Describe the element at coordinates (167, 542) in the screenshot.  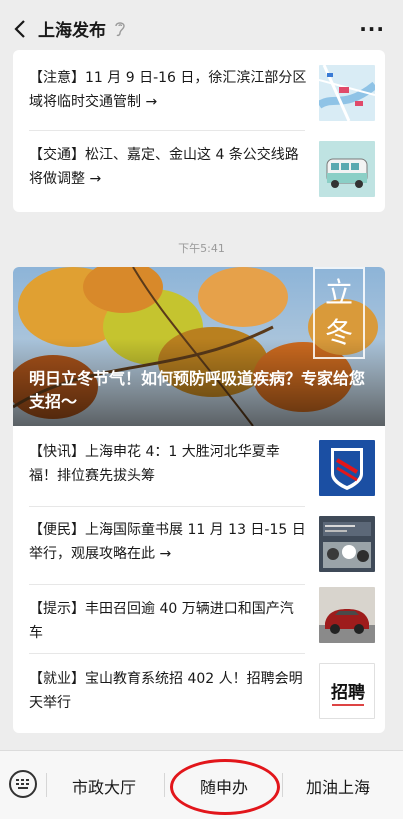
I see `article-title: 【便民】上海国际童书展 11 月 13 日-15 日举行，观展攻略在此 →` at that location.